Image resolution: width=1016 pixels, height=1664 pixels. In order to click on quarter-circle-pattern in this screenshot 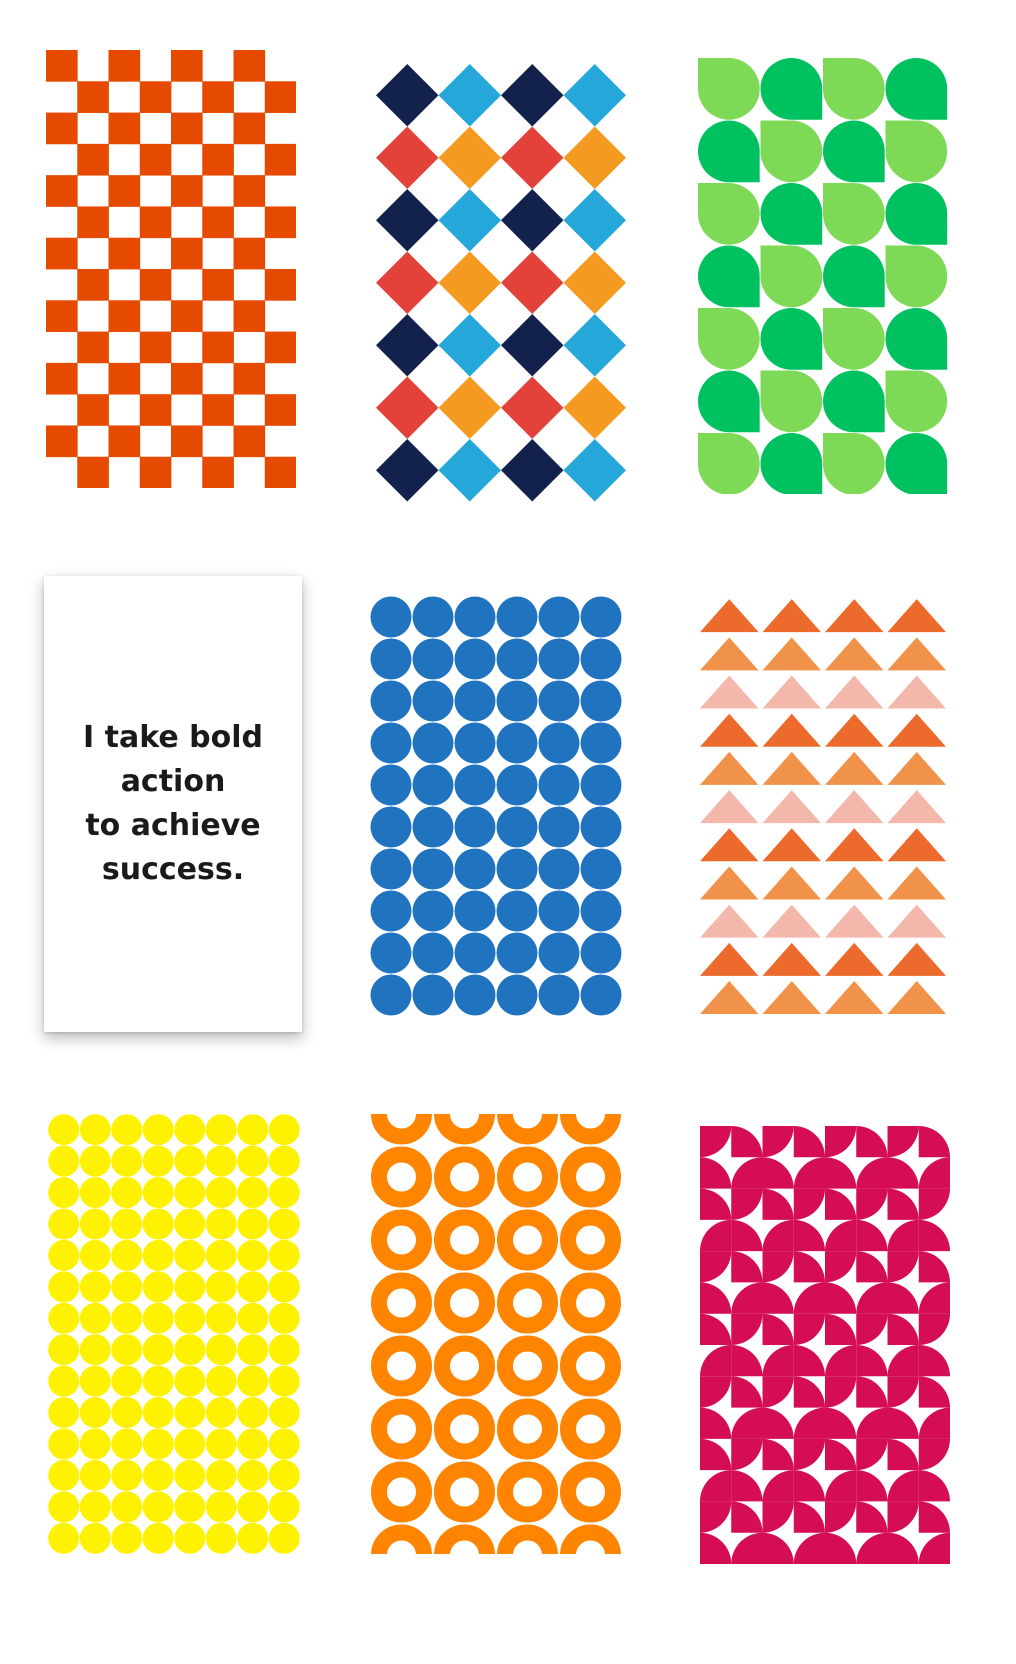, I will do `click(825, 1345)`.